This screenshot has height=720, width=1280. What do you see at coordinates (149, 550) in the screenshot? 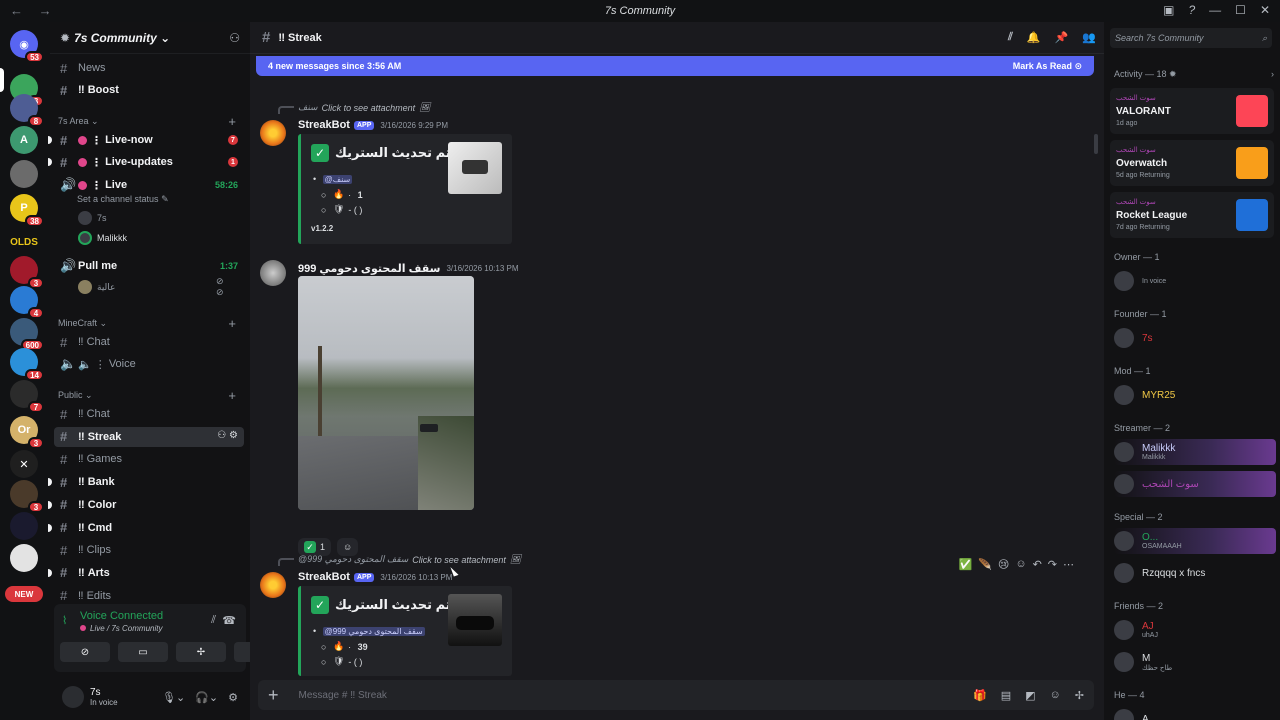
I see `channel-clips: # ‼ Clips` at bounding box center [149, 550].